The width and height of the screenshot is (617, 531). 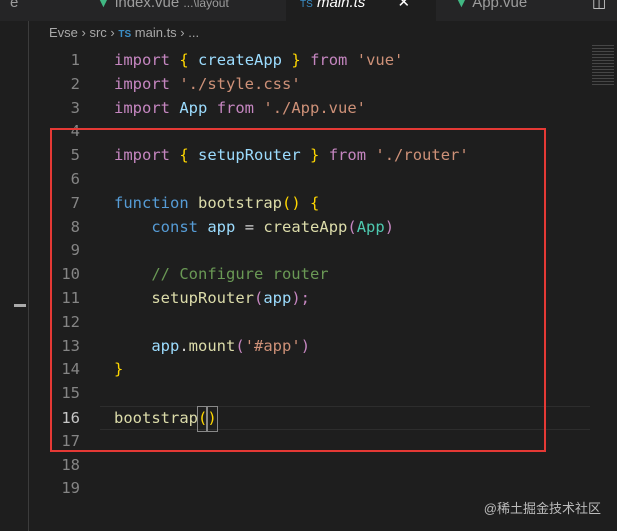 I want to click on code-line: import { createApp } from 'vue', so click(x=259, y=60).